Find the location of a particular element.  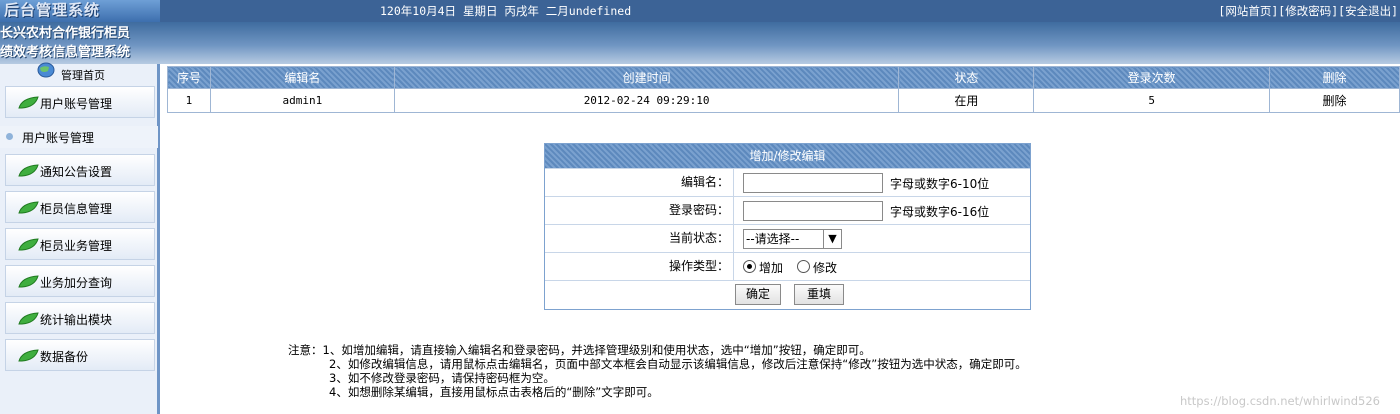

note-line: 4、如想删除某编辑，直接用鼠标点击表格后的“删除”文字即可。 is located at coordinates (494, 392).